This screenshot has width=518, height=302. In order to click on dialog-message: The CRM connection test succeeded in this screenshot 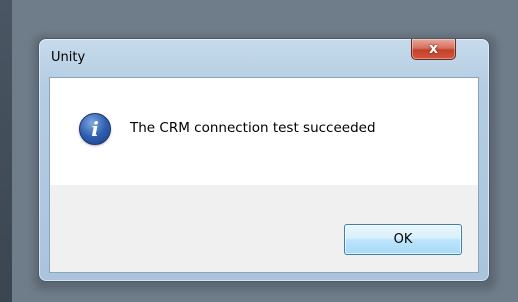, I will do `click(253, 128)`.